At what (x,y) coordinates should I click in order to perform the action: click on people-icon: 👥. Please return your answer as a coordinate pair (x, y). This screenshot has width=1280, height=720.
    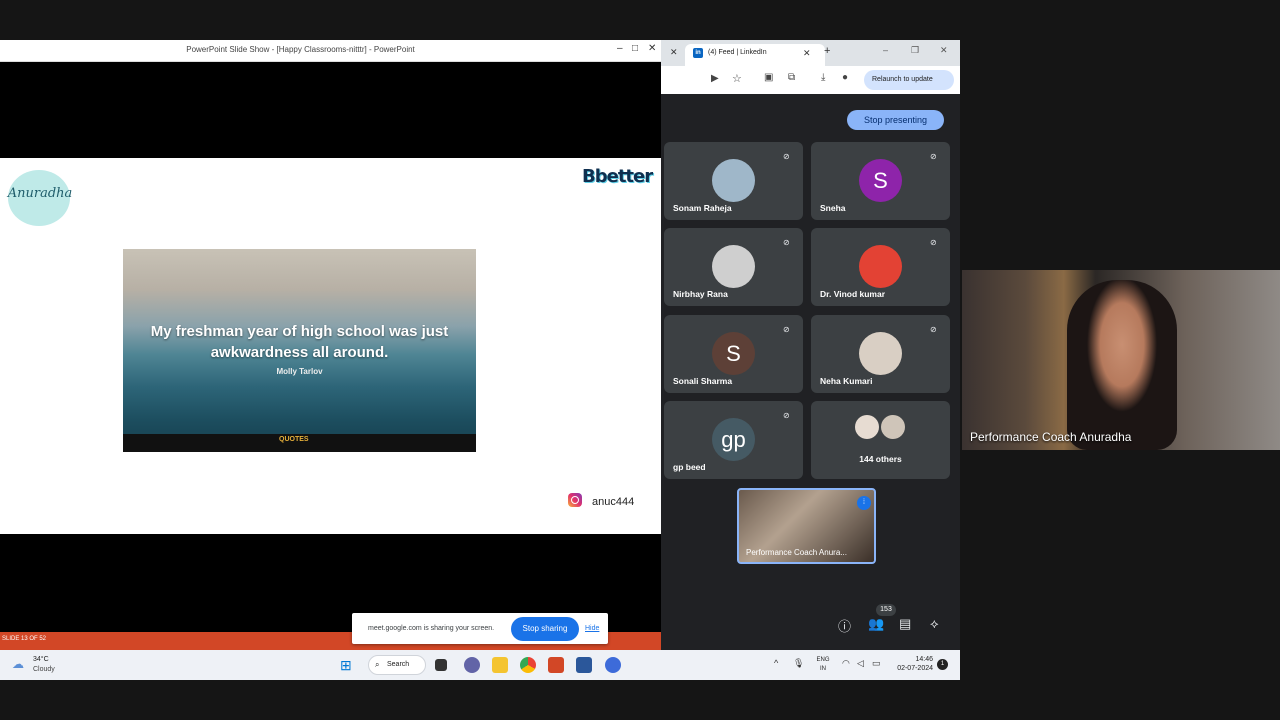
    Looking at the image, I should click on (876, 624).